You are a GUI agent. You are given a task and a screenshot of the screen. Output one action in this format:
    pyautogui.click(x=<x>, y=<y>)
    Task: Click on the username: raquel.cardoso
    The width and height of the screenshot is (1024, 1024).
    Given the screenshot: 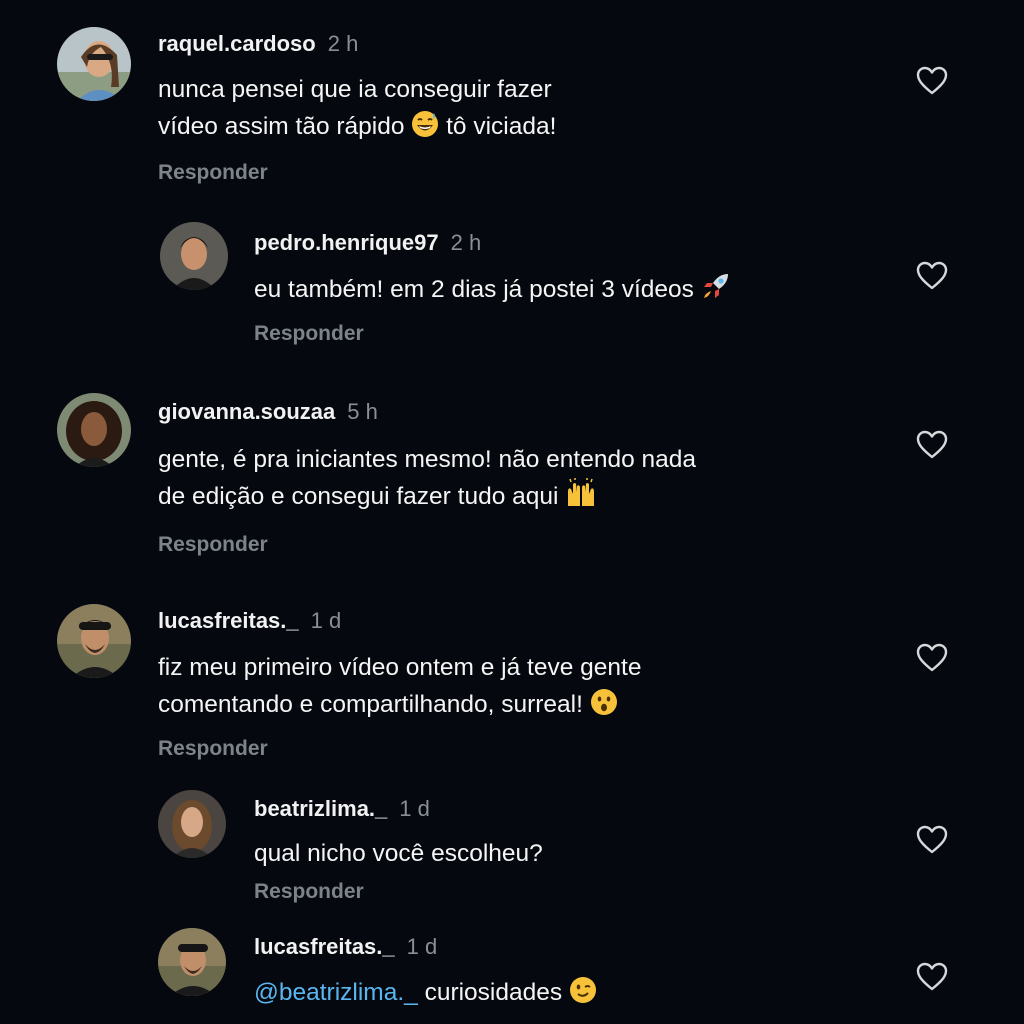 What is the action you would take?
    pyautogui.click(x=237, y=43)
    